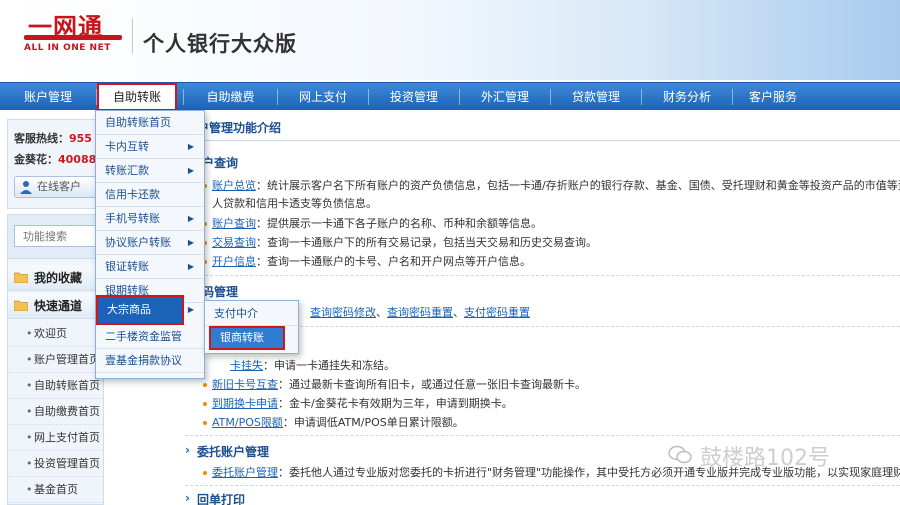 The width and height of the screenshot is (900, 505). I want to click on online-service-label: 在线客户, so click(59, 186).